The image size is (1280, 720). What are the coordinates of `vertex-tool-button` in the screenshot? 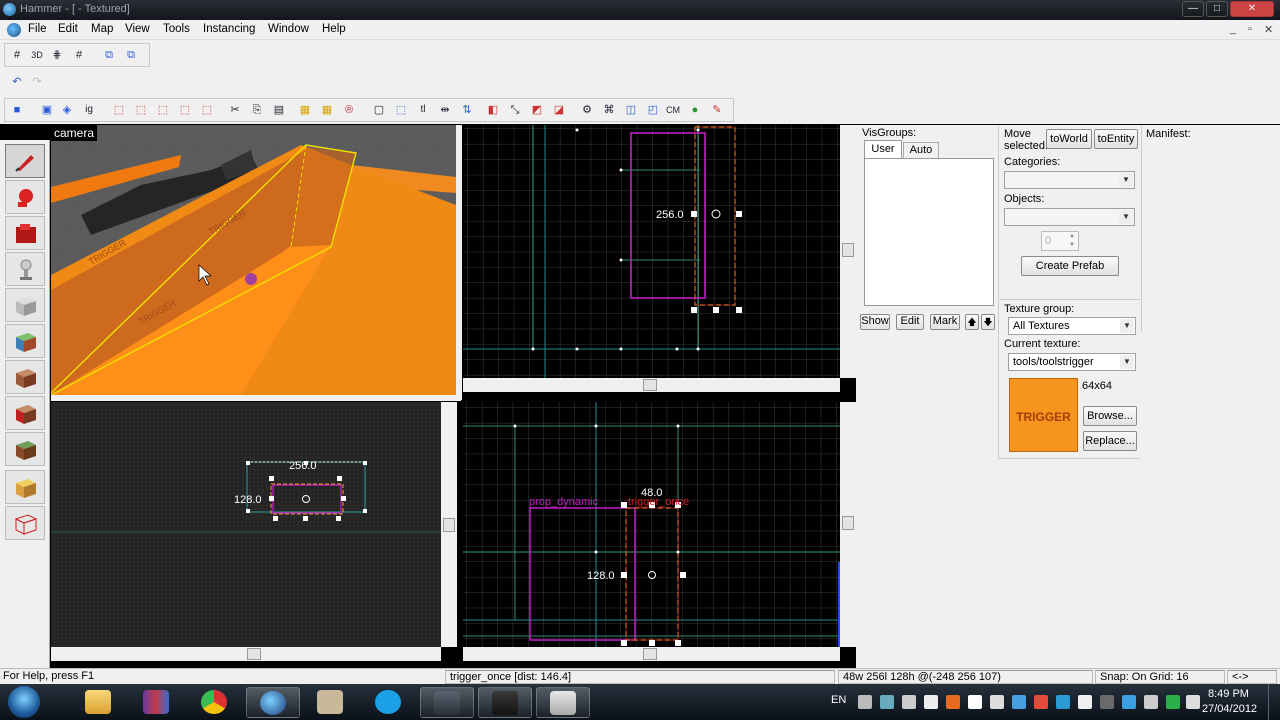 It's located at (25, 523).